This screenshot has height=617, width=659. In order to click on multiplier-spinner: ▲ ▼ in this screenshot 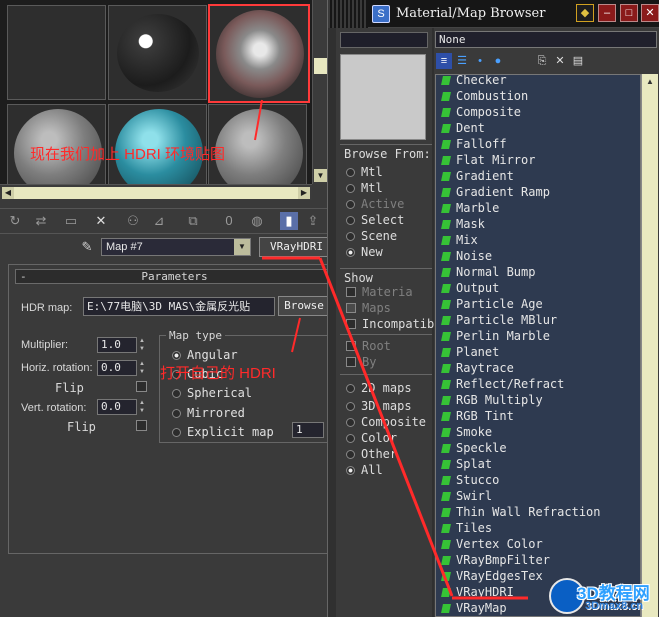, I will do `click(142, 345)`.